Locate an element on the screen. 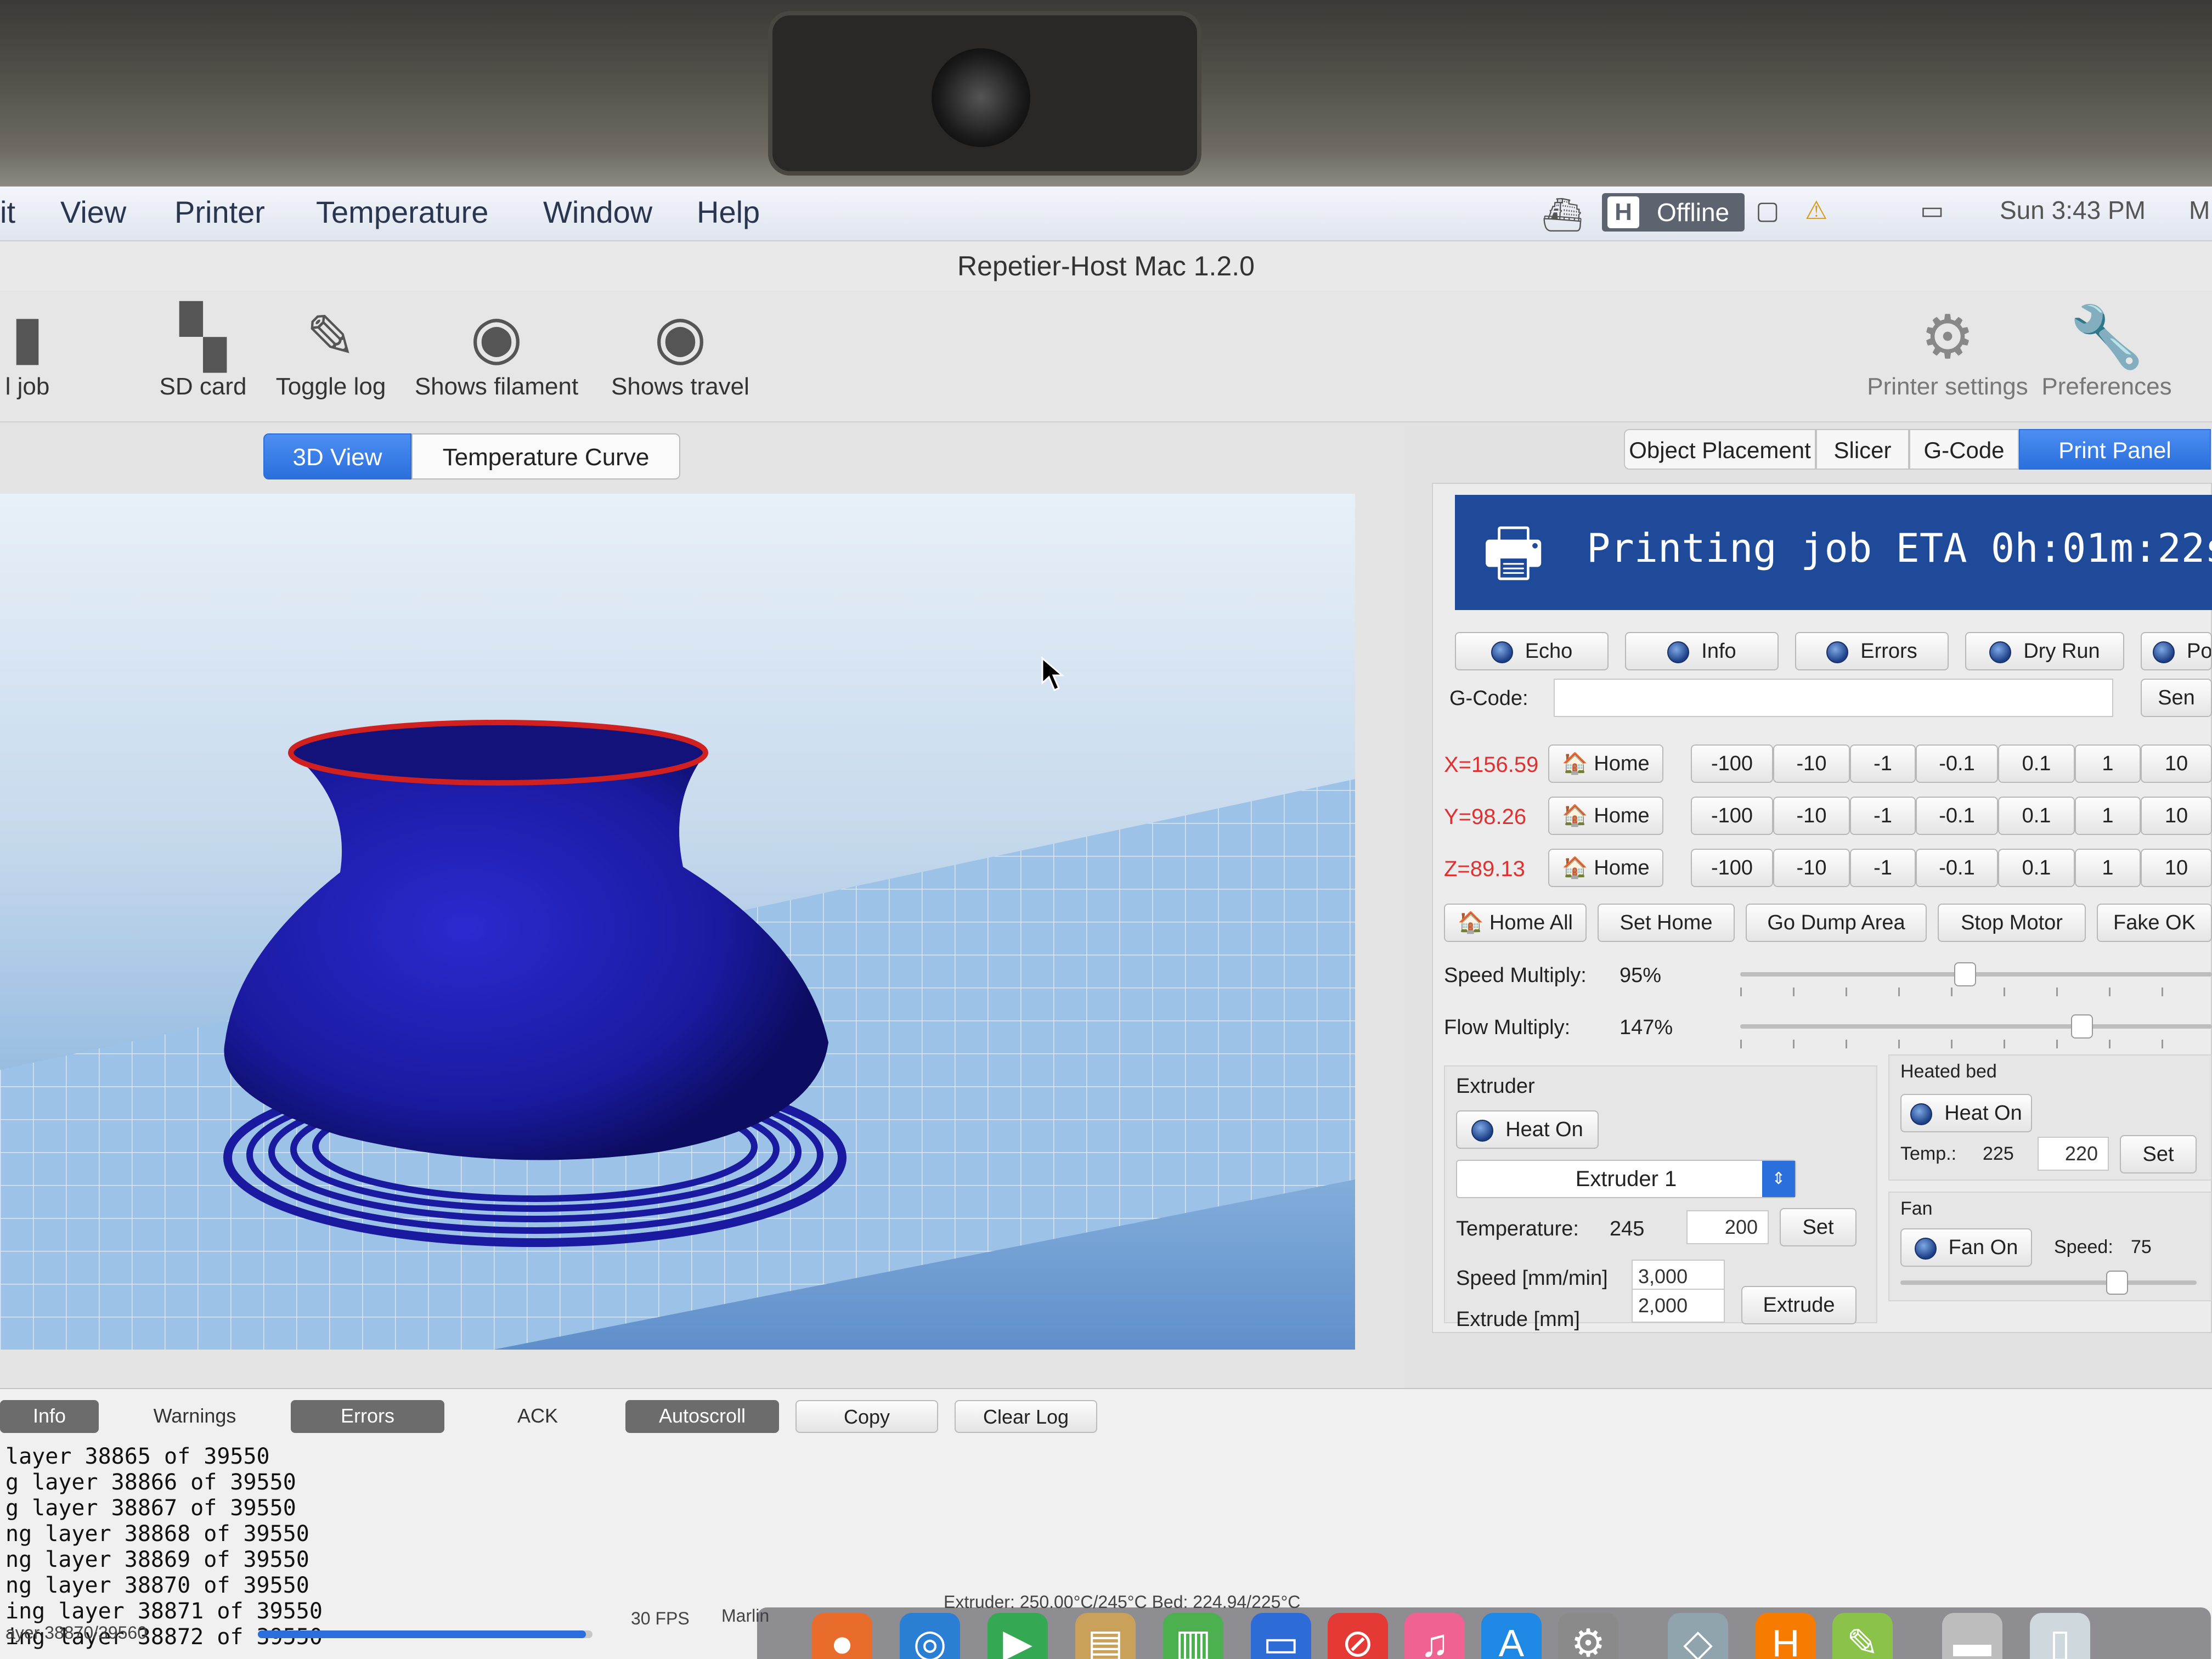 The image size is (2212, 1659). jog-y-minus-10: -10 is located at coordinates (1812, 816).